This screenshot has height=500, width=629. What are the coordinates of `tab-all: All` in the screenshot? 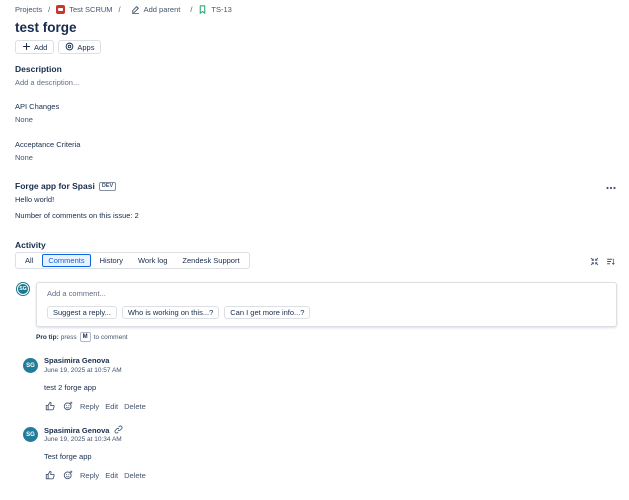 It's located at (29, 260).